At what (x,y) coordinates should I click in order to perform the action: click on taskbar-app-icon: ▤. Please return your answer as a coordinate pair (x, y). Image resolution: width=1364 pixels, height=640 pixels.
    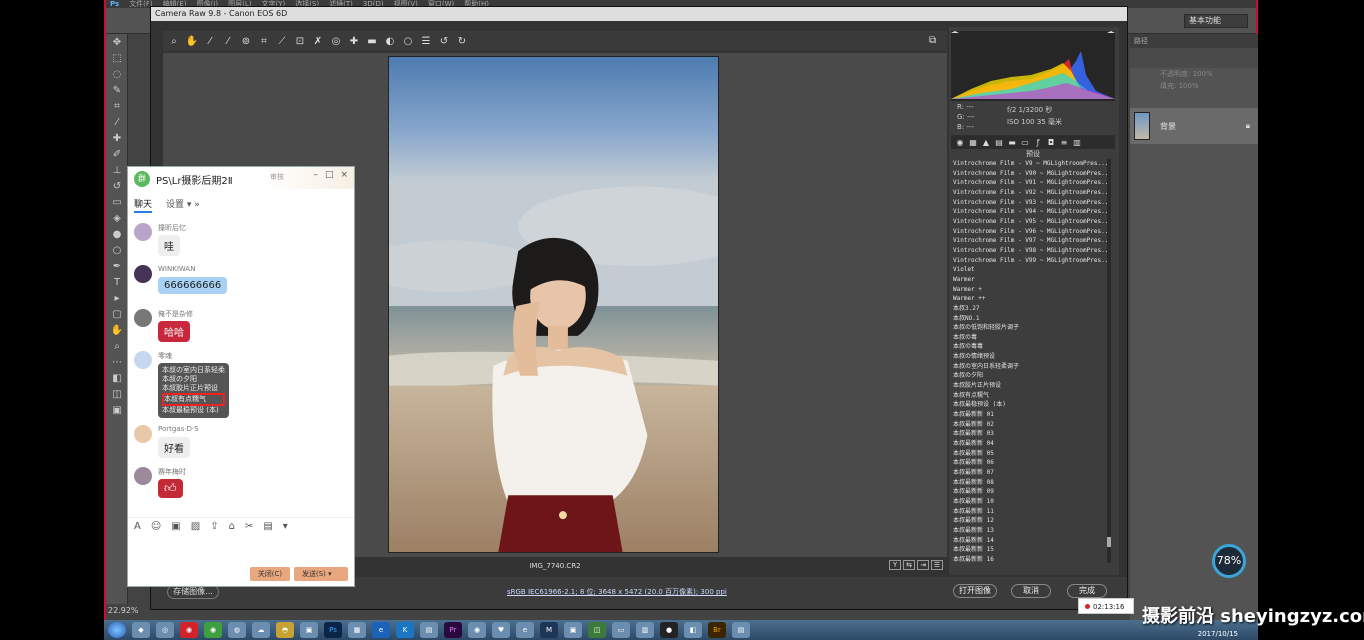
    Looking at the image, I should click on (741, 630).